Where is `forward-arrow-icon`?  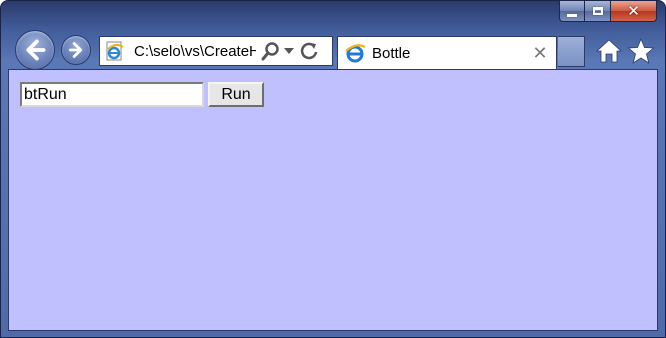 forward-arrow-icon is located at coordinates (76, 50).